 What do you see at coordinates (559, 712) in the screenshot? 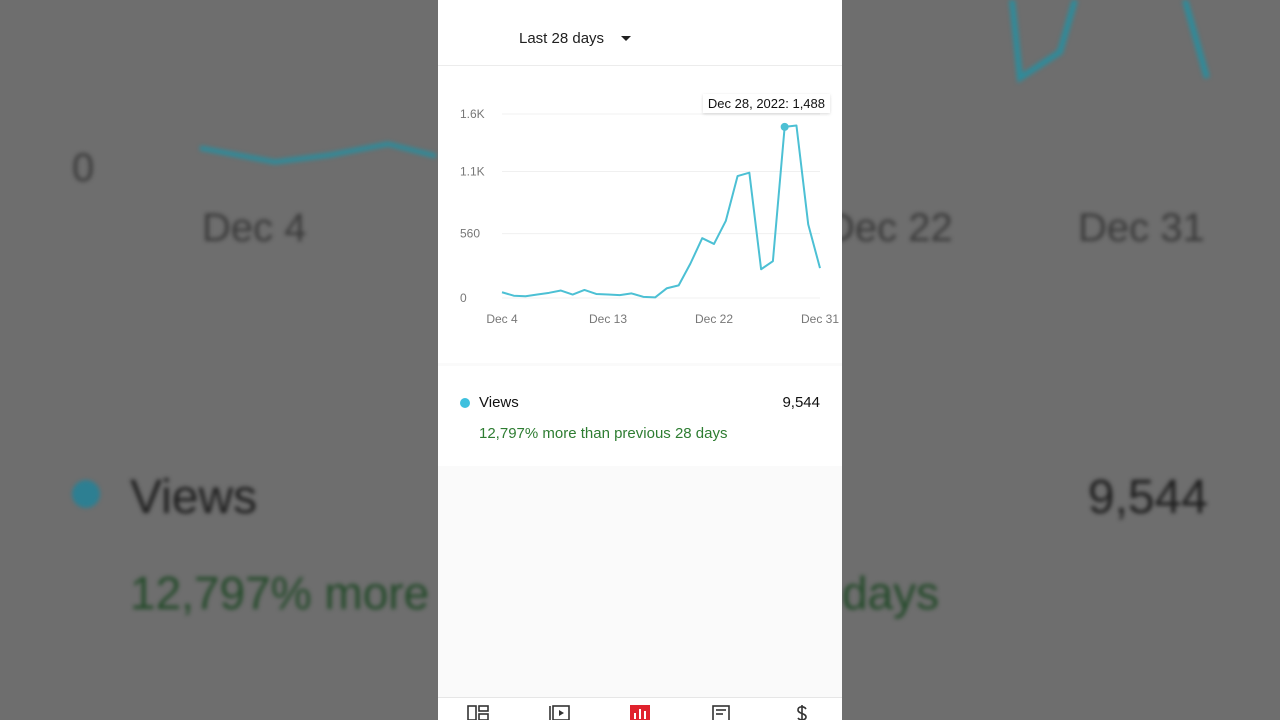
I see `content-icon` at bounding box center [559, 712].